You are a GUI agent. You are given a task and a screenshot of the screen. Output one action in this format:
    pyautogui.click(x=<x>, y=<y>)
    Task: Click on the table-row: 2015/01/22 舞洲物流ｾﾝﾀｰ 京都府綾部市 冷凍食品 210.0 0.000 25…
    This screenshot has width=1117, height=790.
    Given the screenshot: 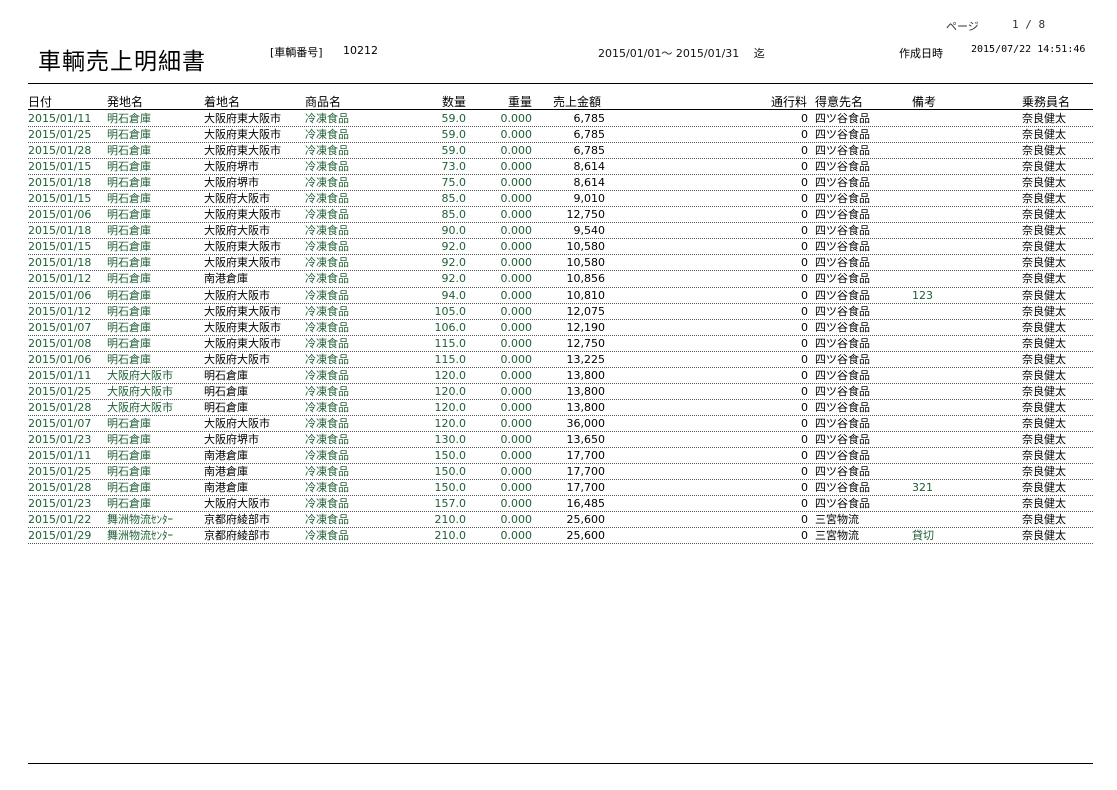 What is the action you would take?
    pyautogui.click(x=560, y=520)
    